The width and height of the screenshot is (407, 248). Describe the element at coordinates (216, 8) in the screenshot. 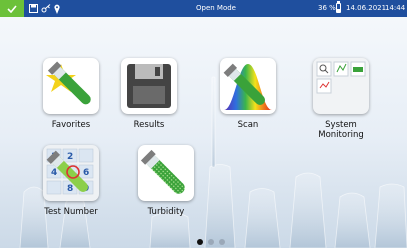

I see `mode-text: Open Mode` at that location.